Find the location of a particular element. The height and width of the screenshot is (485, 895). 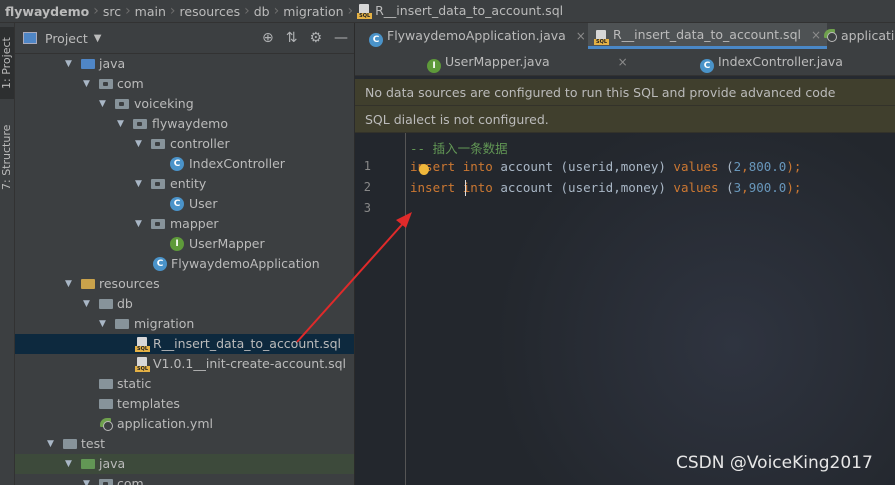

annotation-arrow-line is located at coordinates (352, 280).